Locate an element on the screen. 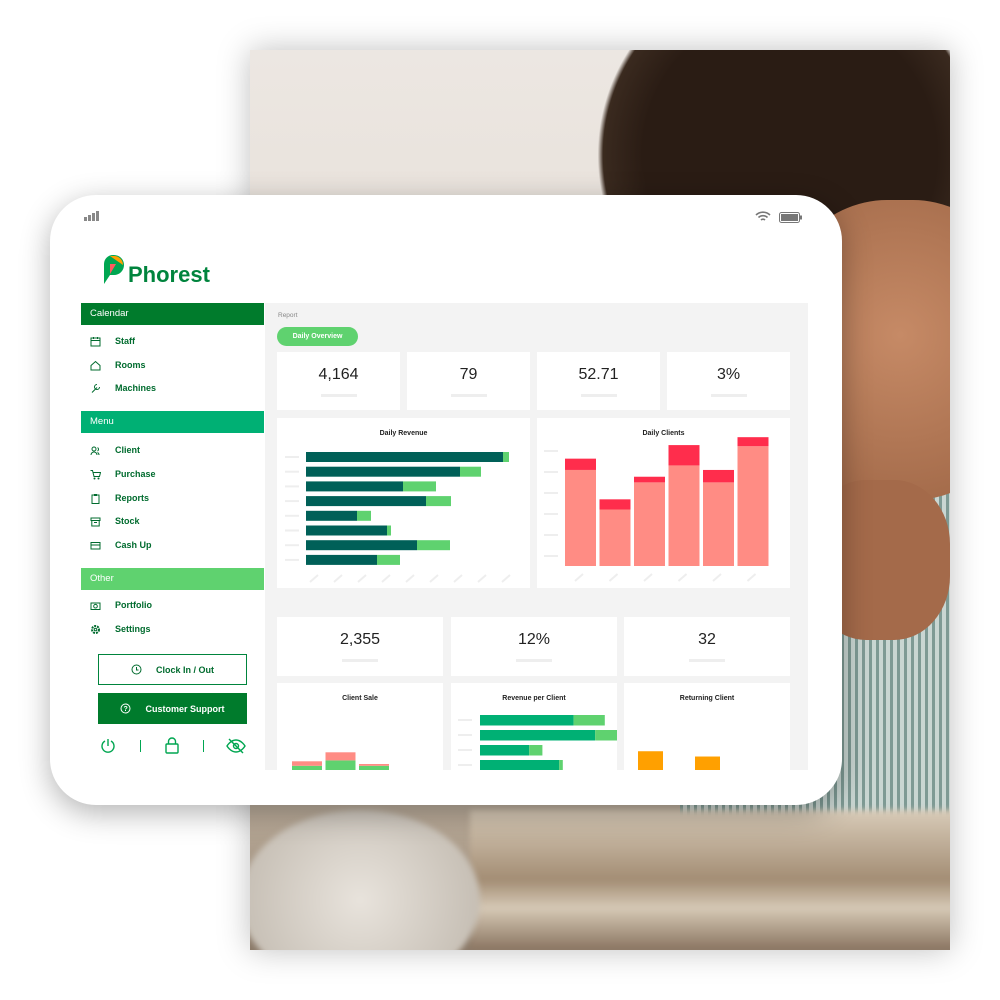 The image size is (1000, 1000). card-icon is located at coordinates (95, 545).